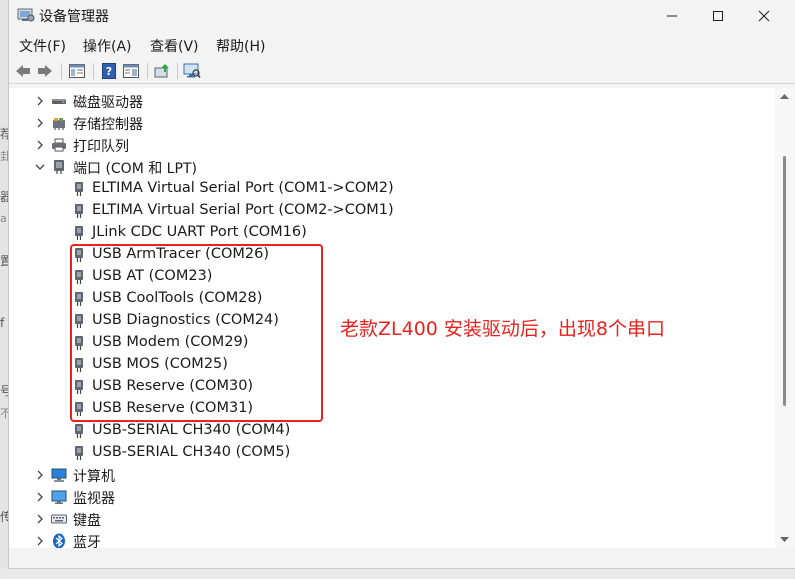 Image resolution: width=795 pixels, height=579 pixels. Describe the element at coordinates (389, 387) in the screenshot. I see `port-item: USB Reserve (COM30)` at that location.